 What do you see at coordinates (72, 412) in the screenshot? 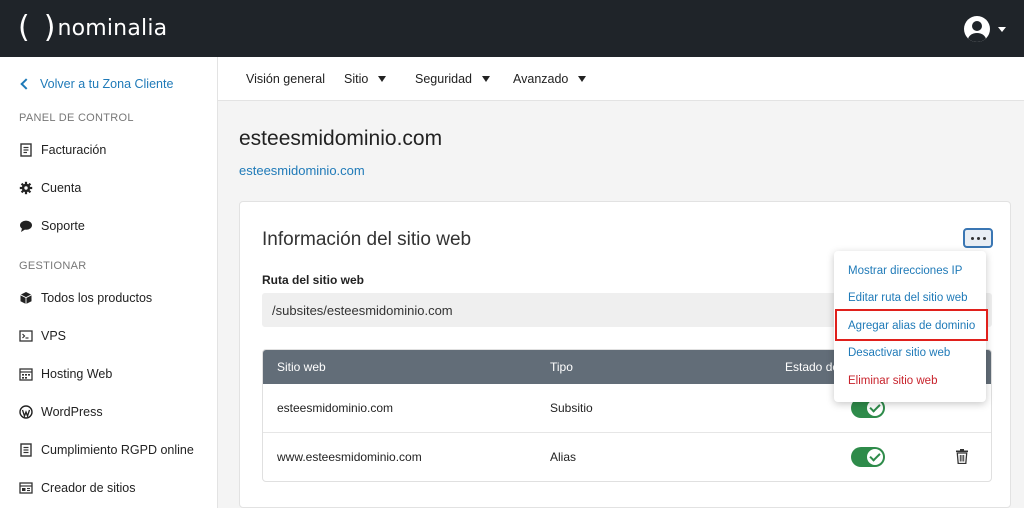
I see `sidebar-item-label: WordPress` at bounding box center [72, 412].